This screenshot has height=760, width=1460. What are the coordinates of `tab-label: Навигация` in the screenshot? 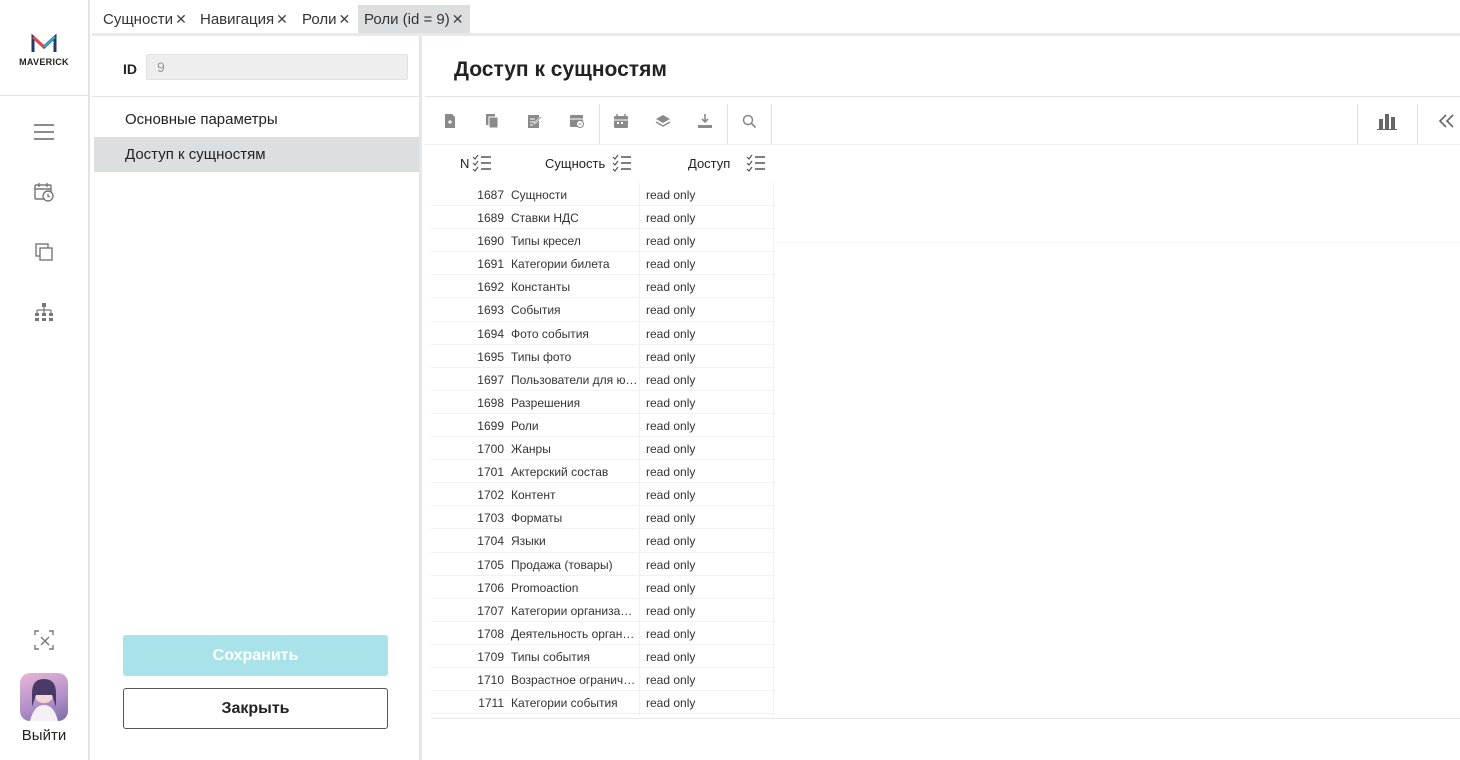 It's located at (237, 19).